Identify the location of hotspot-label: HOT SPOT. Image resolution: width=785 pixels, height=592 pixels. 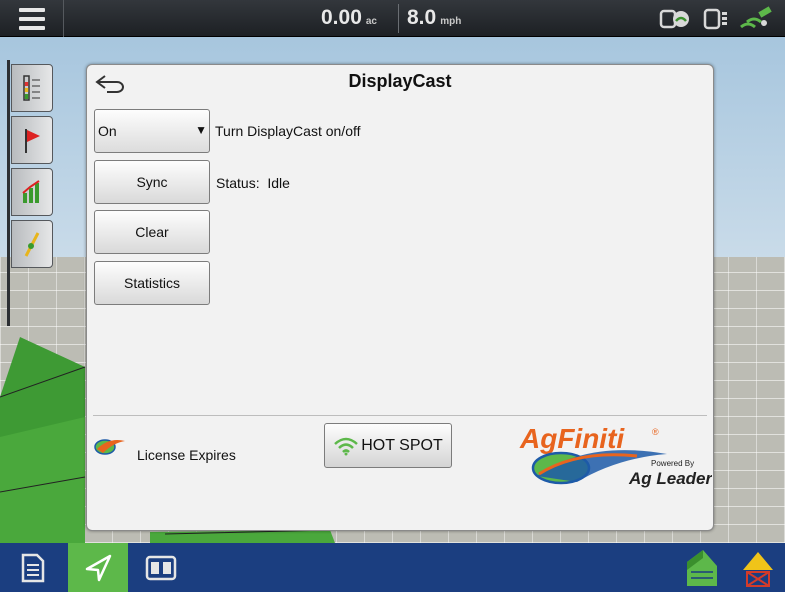
(402, 445).